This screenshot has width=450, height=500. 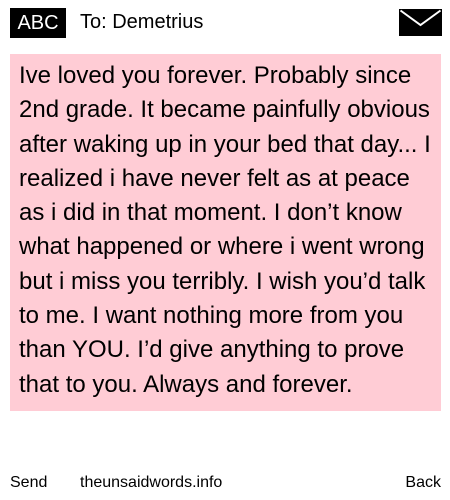 What do you see at coordinates (225, 22) in the screenshot?
I see `message-header: ABC To: Demetrius` at bounding box center [225, 22].